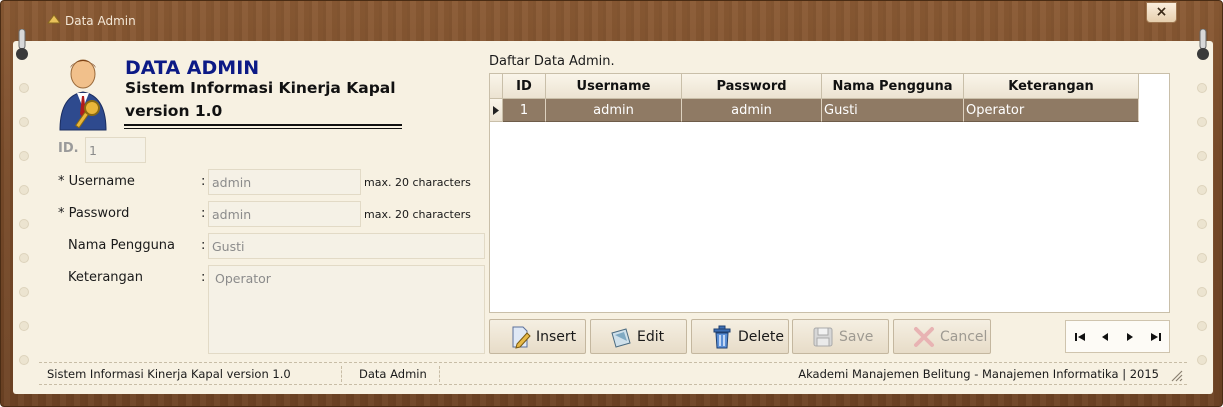  I want to click on keterangan-textarea: Operator, so click(346, 309).